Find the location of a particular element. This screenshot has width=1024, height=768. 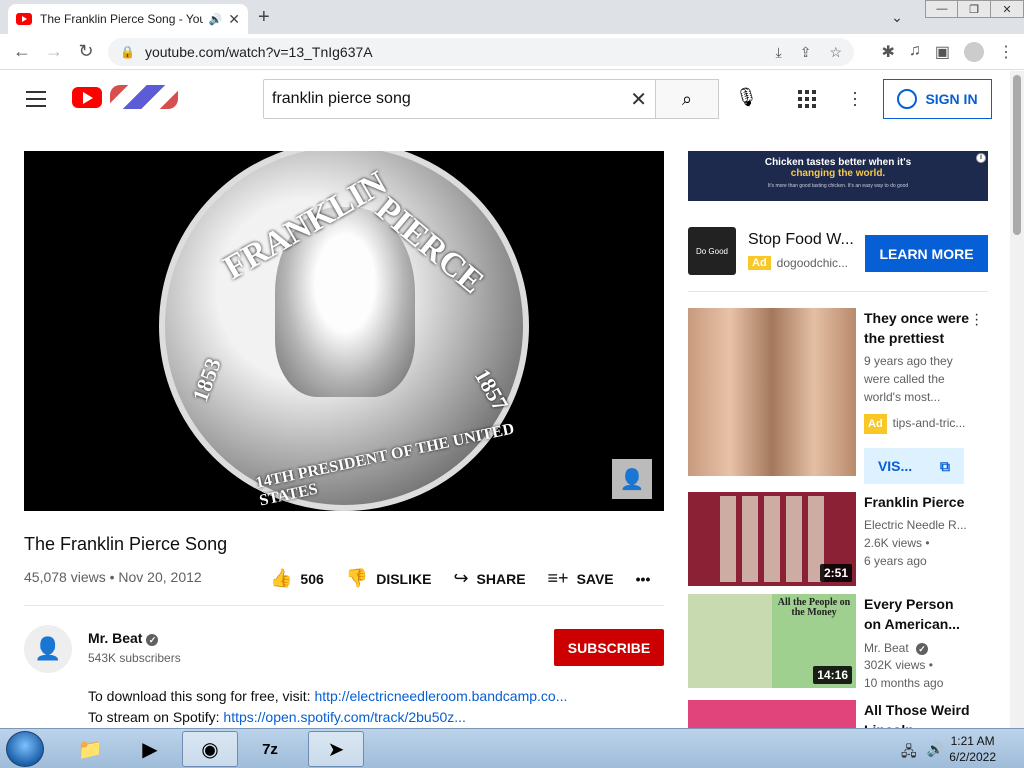

file-explorer-icon: 📁 is located at coordinates (90, 749).